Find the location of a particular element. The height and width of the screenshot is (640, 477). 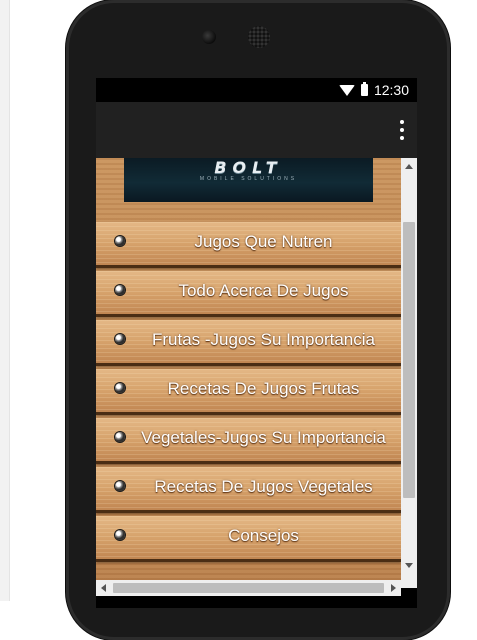

menu-item-jugos-que-nutren: Jugos Que Nutren is located at coordinates (248, 245).